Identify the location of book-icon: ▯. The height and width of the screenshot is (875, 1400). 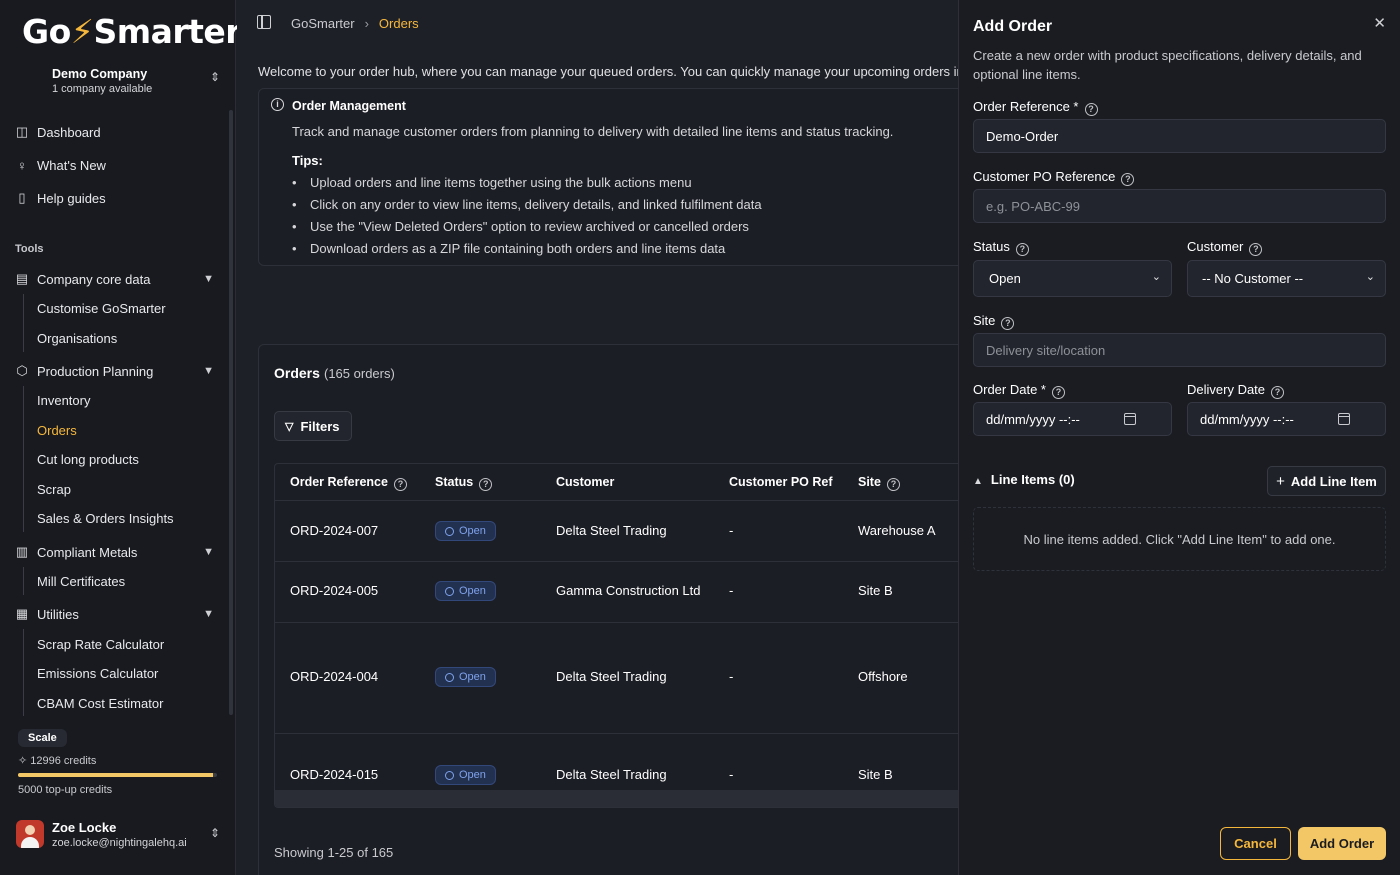
(22, 197).